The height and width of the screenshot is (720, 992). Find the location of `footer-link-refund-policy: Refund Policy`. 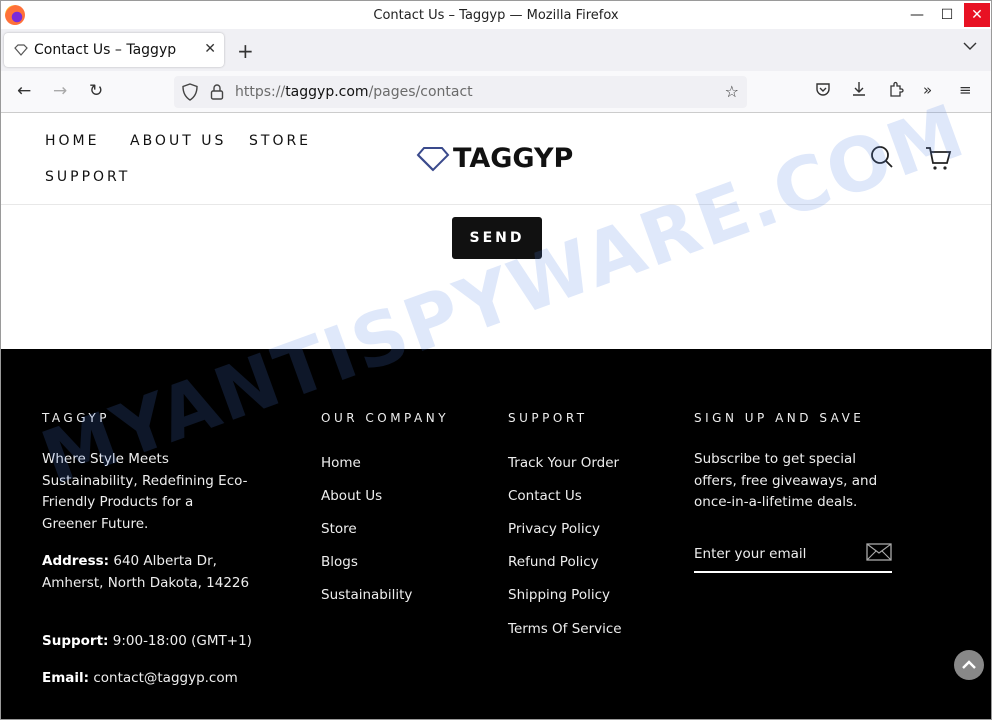

footer-link-refund-policy: Refund Policy is located at coordinates (553, 562).